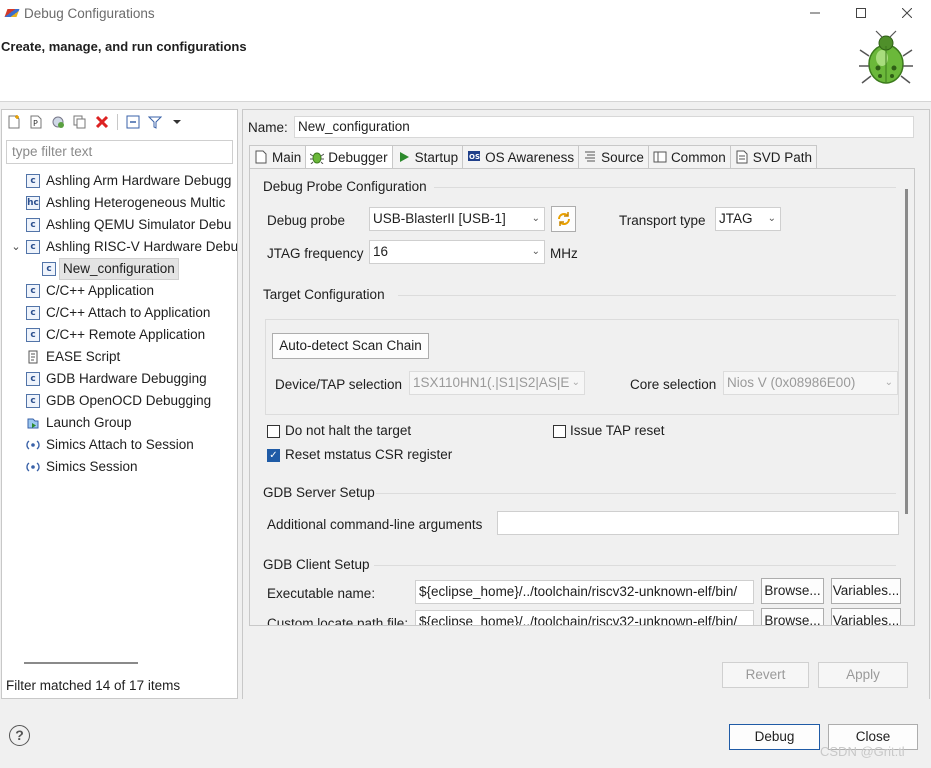 This screenshot has height=768, width=931. I want to click on transport-type-label: Transport type, so click(662, 220).